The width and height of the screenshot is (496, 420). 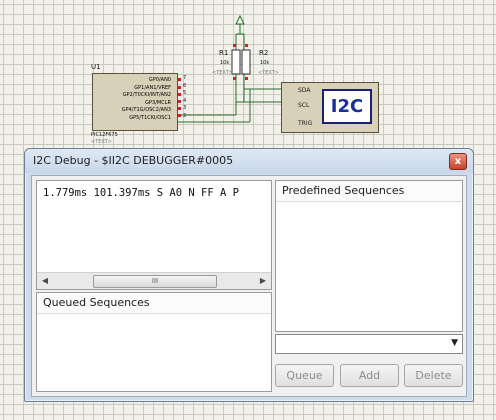 What do you see at coordinates (224, 53) in the screenshot?
I see `r1-ref-label: R1` at bounding box center [224, 53].